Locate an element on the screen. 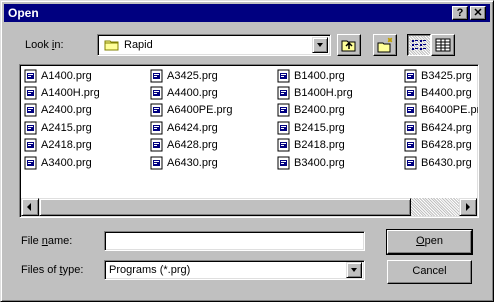  arrow-right-icon is located at coordinates (468, 207).